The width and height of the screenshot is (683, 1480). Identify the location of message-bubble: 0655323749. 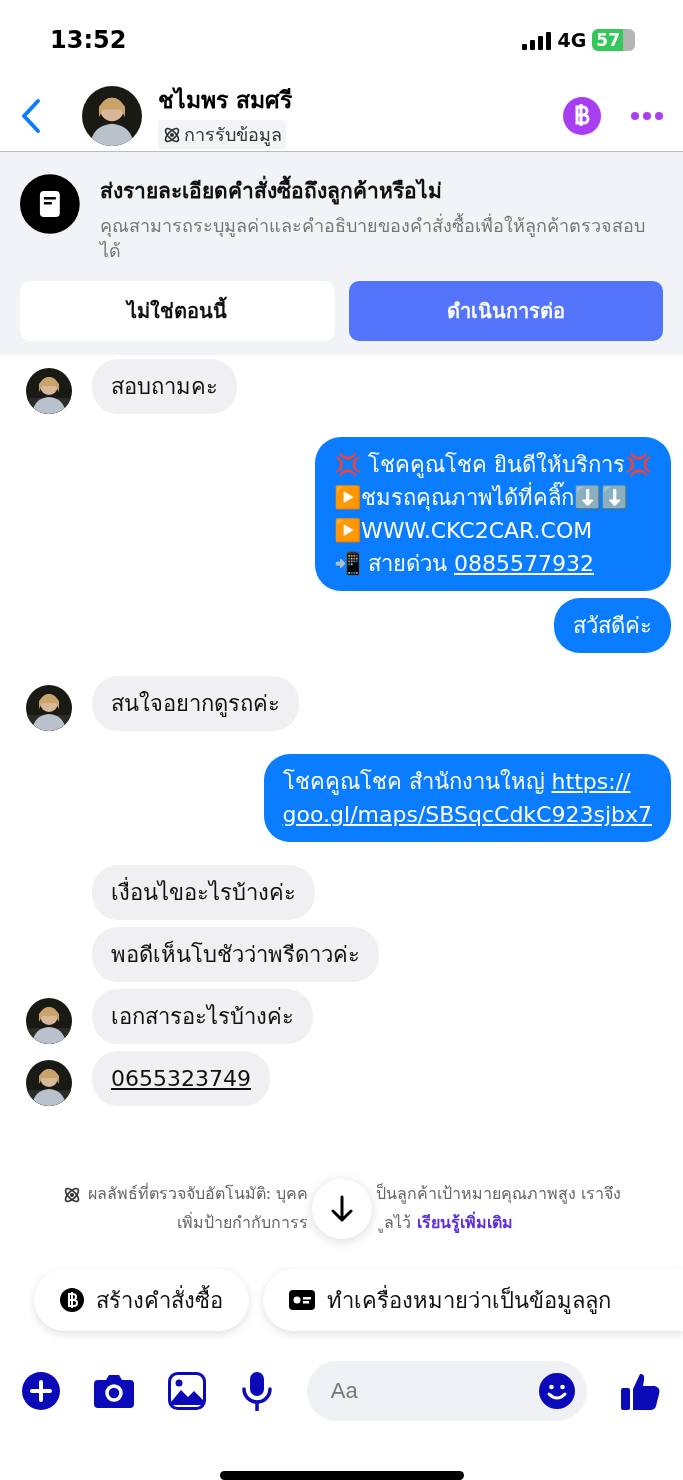
(181, 1079).